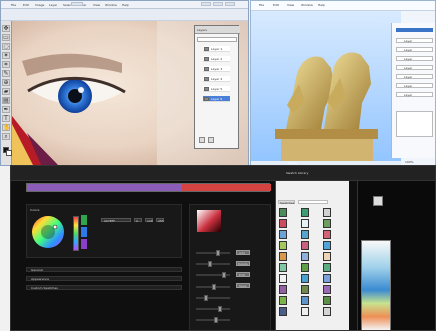 The height and width of the screenshot is (331, 436). Describe the element at coordinates (96, 5) in the screenshot. I see `menu-view: View` at that location.